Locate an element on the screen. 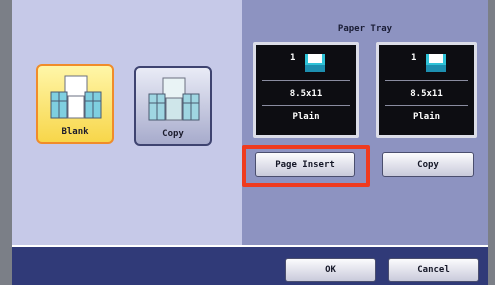 The width and height of the screenshot is (495, 285). blank-option-label: Blank is located at coordinates (75, 132).